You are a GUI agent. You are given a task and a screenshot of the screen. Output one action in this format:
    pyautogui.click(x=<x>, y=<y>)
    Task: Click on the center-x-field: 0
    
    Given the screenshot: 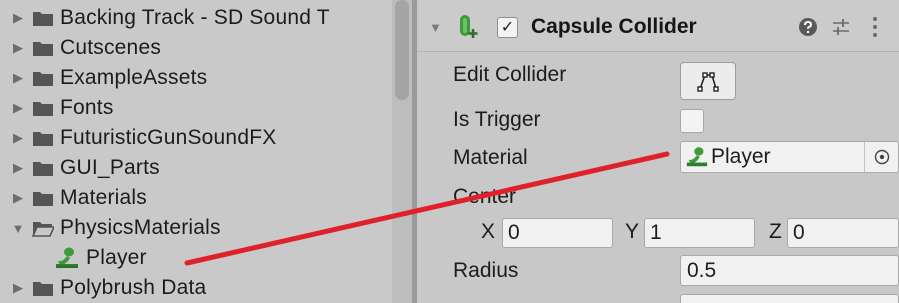 What is the action you would take?
    pyautogui.click(x=557, y=233)
    